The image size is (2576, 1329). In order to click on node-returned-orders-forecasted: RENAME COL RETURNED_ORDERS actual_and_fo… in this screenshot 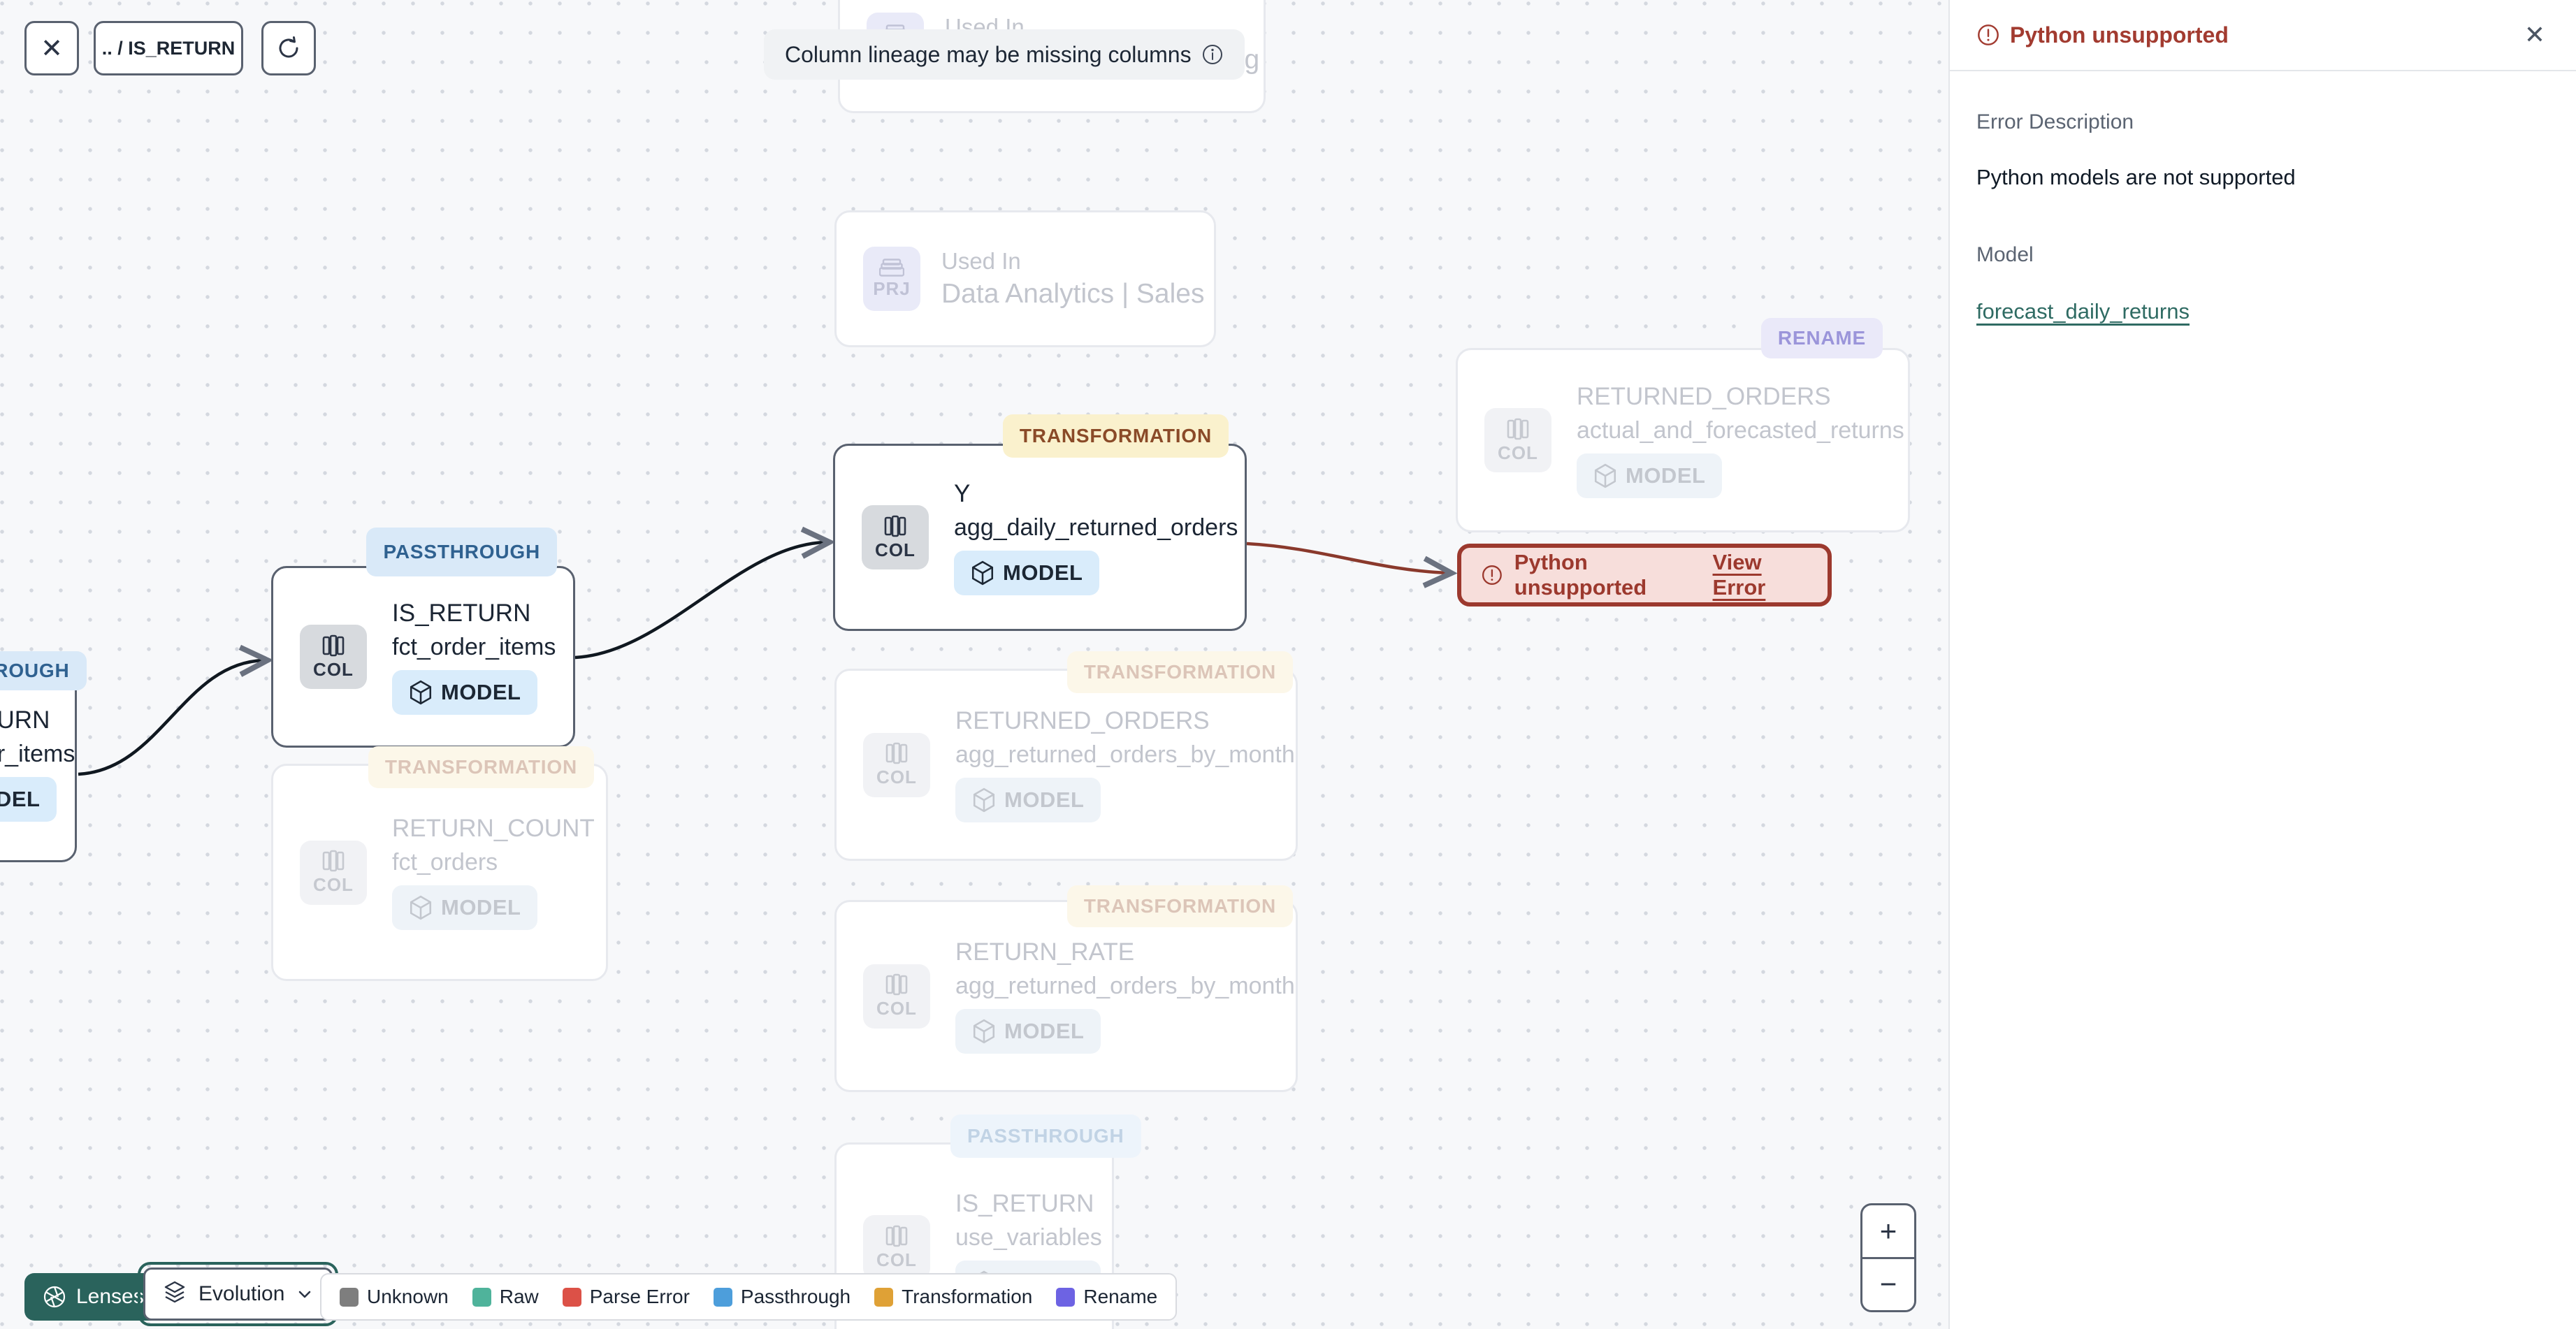, I will do `click(1683, 425)`.